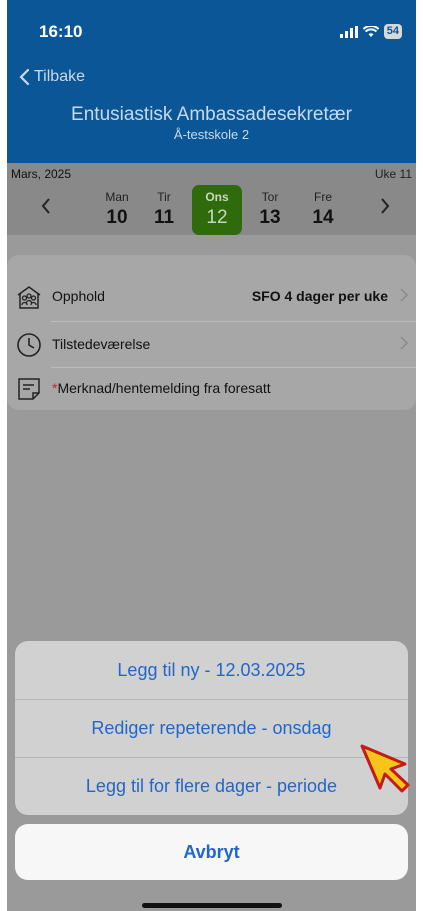  What do you see at coordinates (101, 344) in the screenshot?
I see `attendance-label: Tilstedeværelse` at bounding box center [101, 344].